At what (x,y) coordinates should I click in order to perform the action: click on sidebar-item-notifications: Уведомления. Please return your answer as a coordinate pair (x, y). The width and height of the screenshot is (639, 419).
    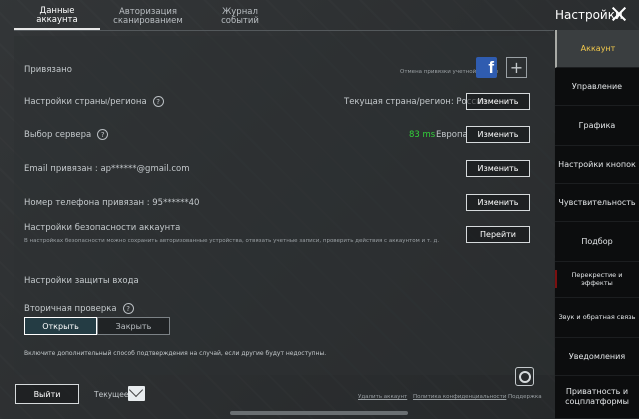
    Looking at the image, I should click on (597, 357).